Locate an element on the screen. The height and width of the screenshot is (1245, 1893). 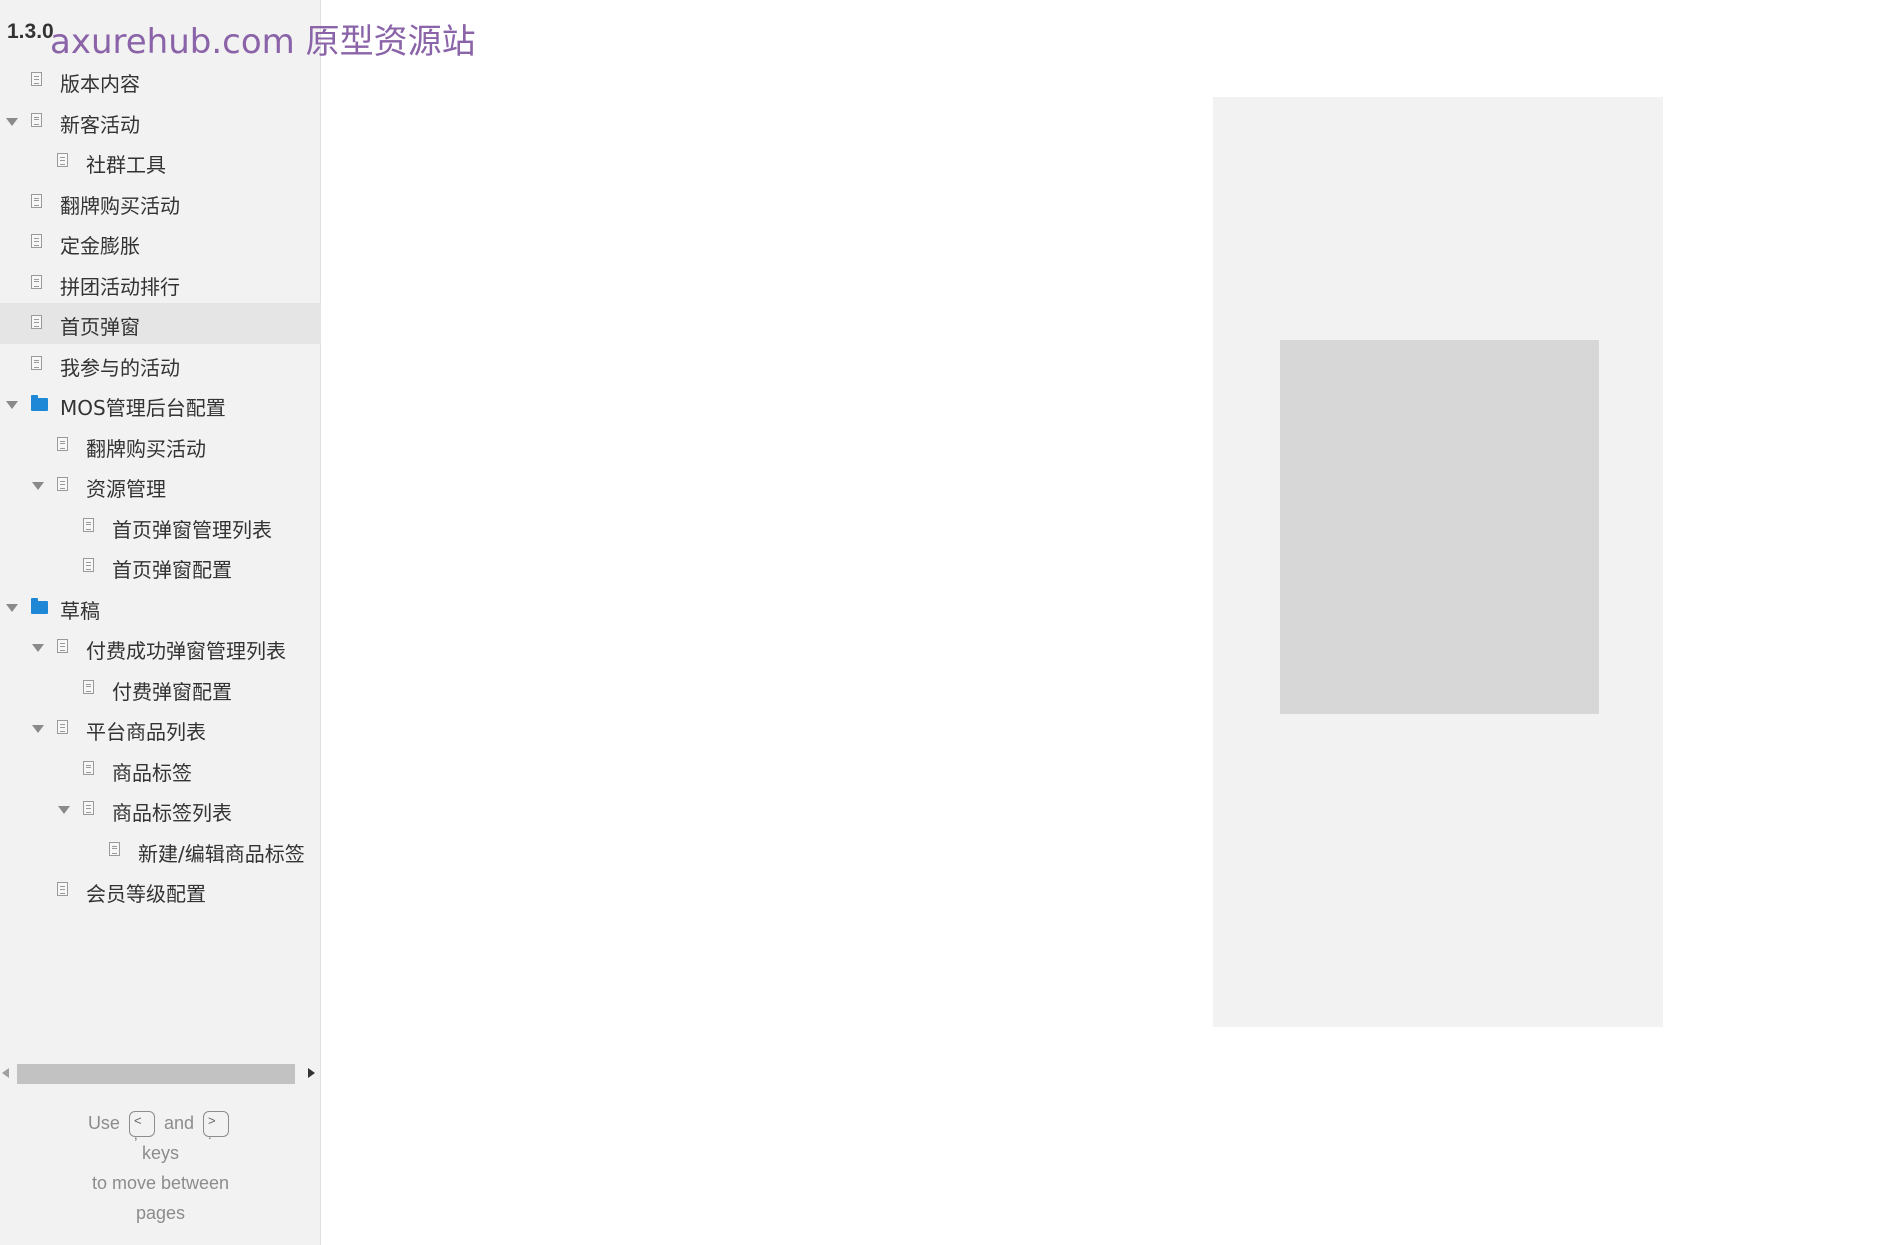
tree-item: 版本内容 is located at coordinates (160, 80).